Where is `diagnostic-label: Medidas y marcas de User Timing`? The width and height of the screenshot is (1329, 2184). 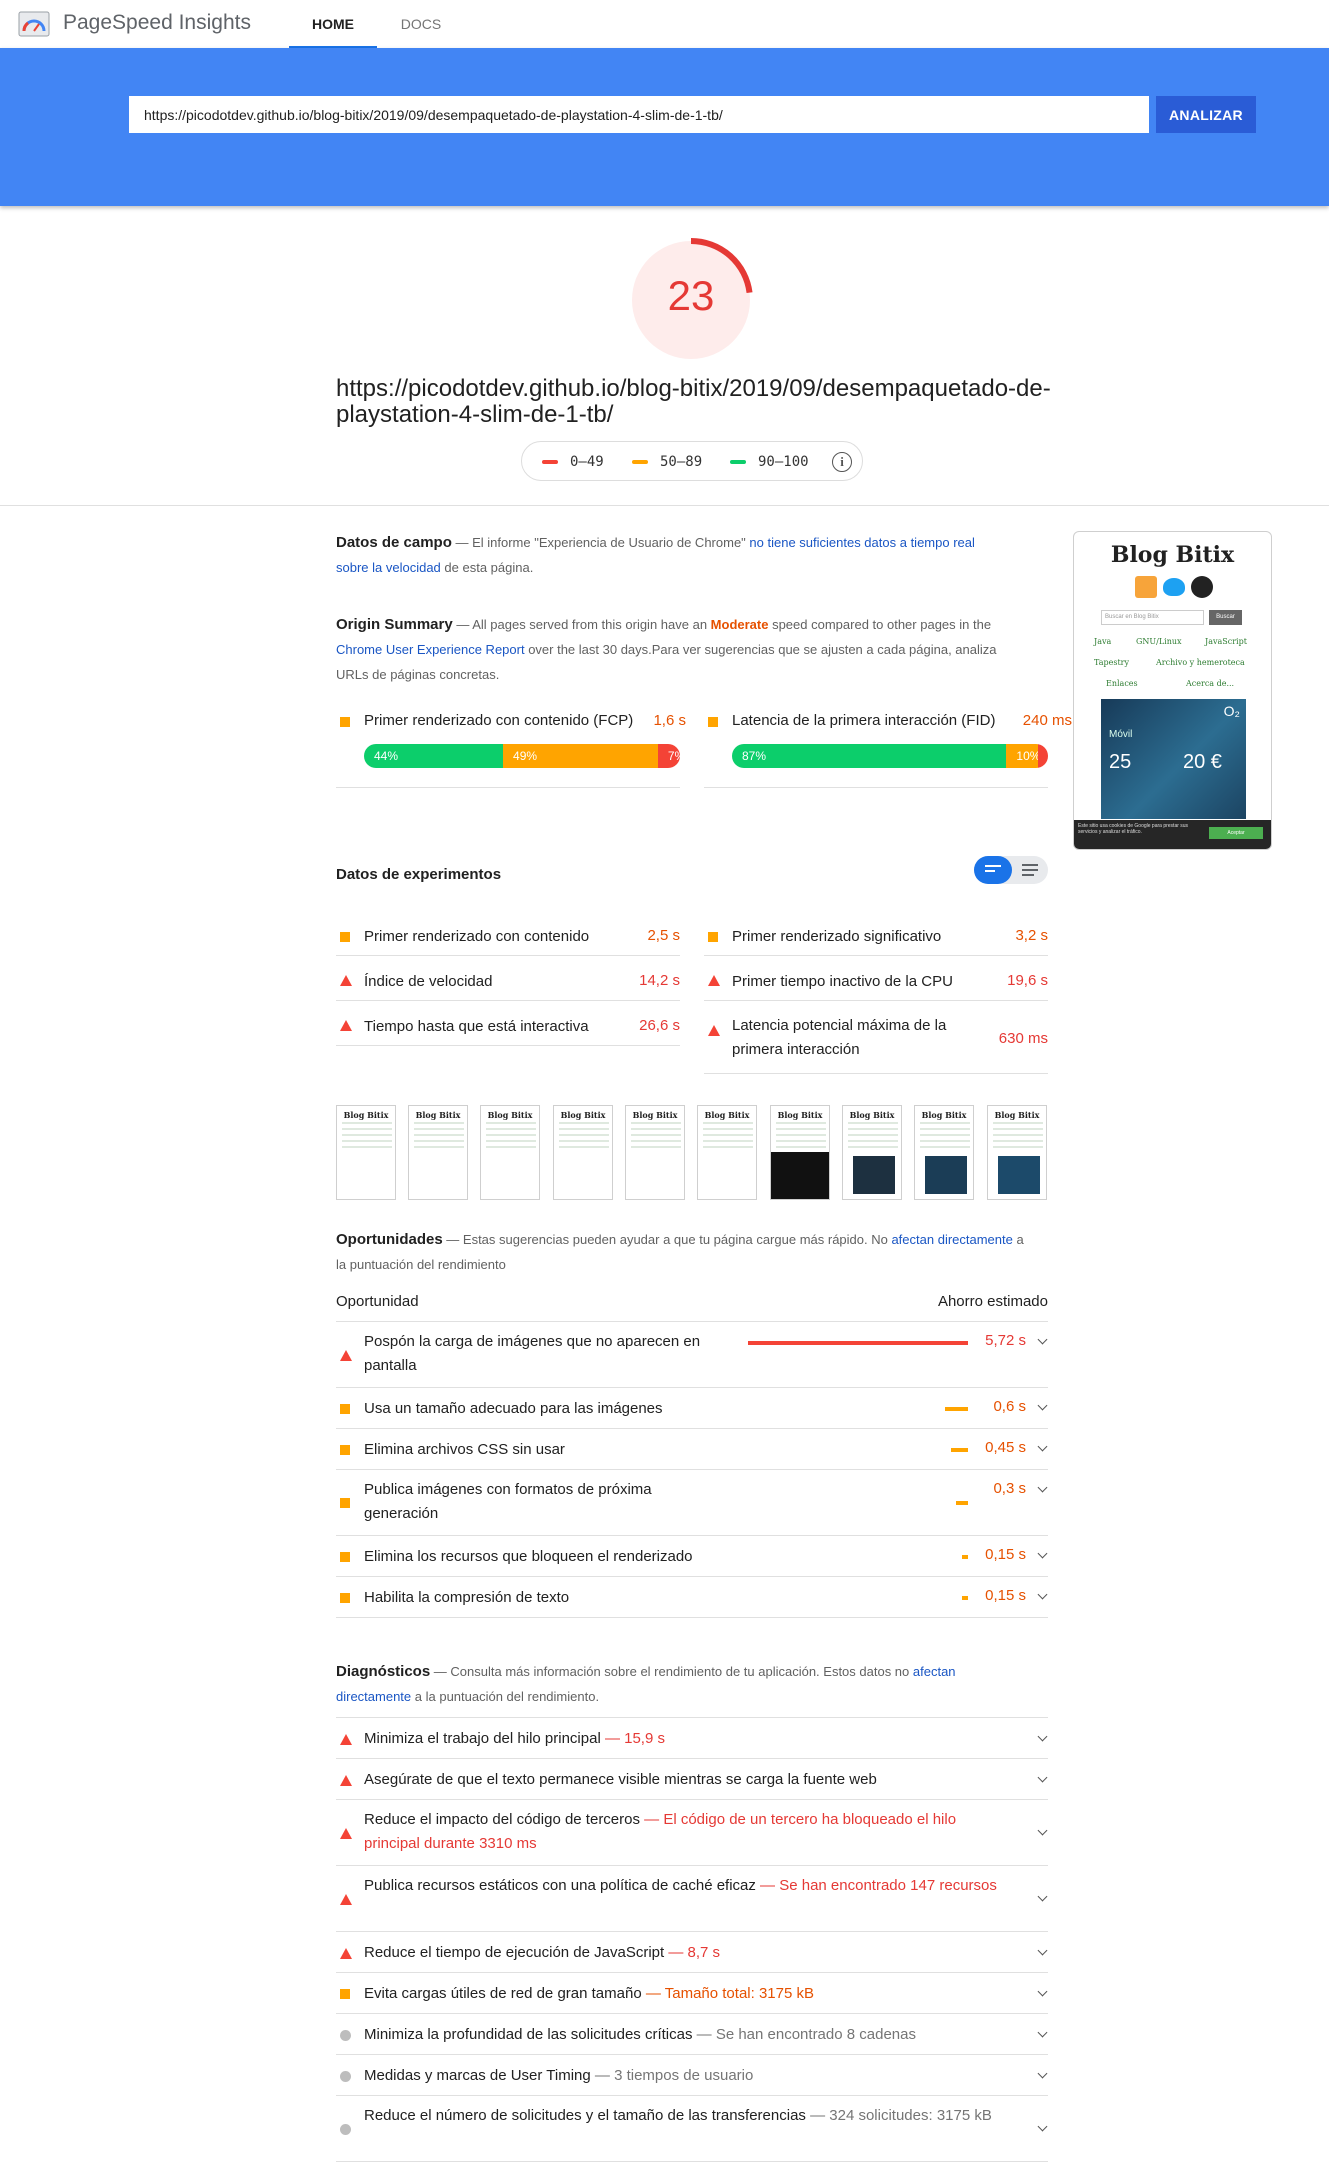 diagnostic-label: Medidas y marcas de User Timing is located at coordinates (477, 2075).